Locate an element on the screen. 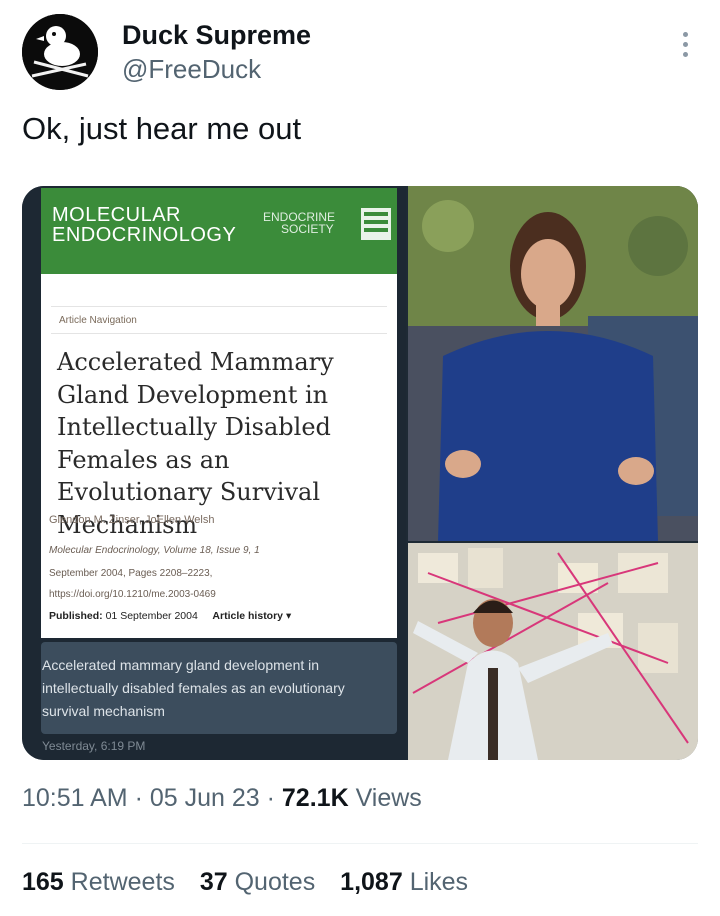 This screenshot has width=720, height=916. tweet-text: Ok, just hear me out is located at coordinates (162, 128).